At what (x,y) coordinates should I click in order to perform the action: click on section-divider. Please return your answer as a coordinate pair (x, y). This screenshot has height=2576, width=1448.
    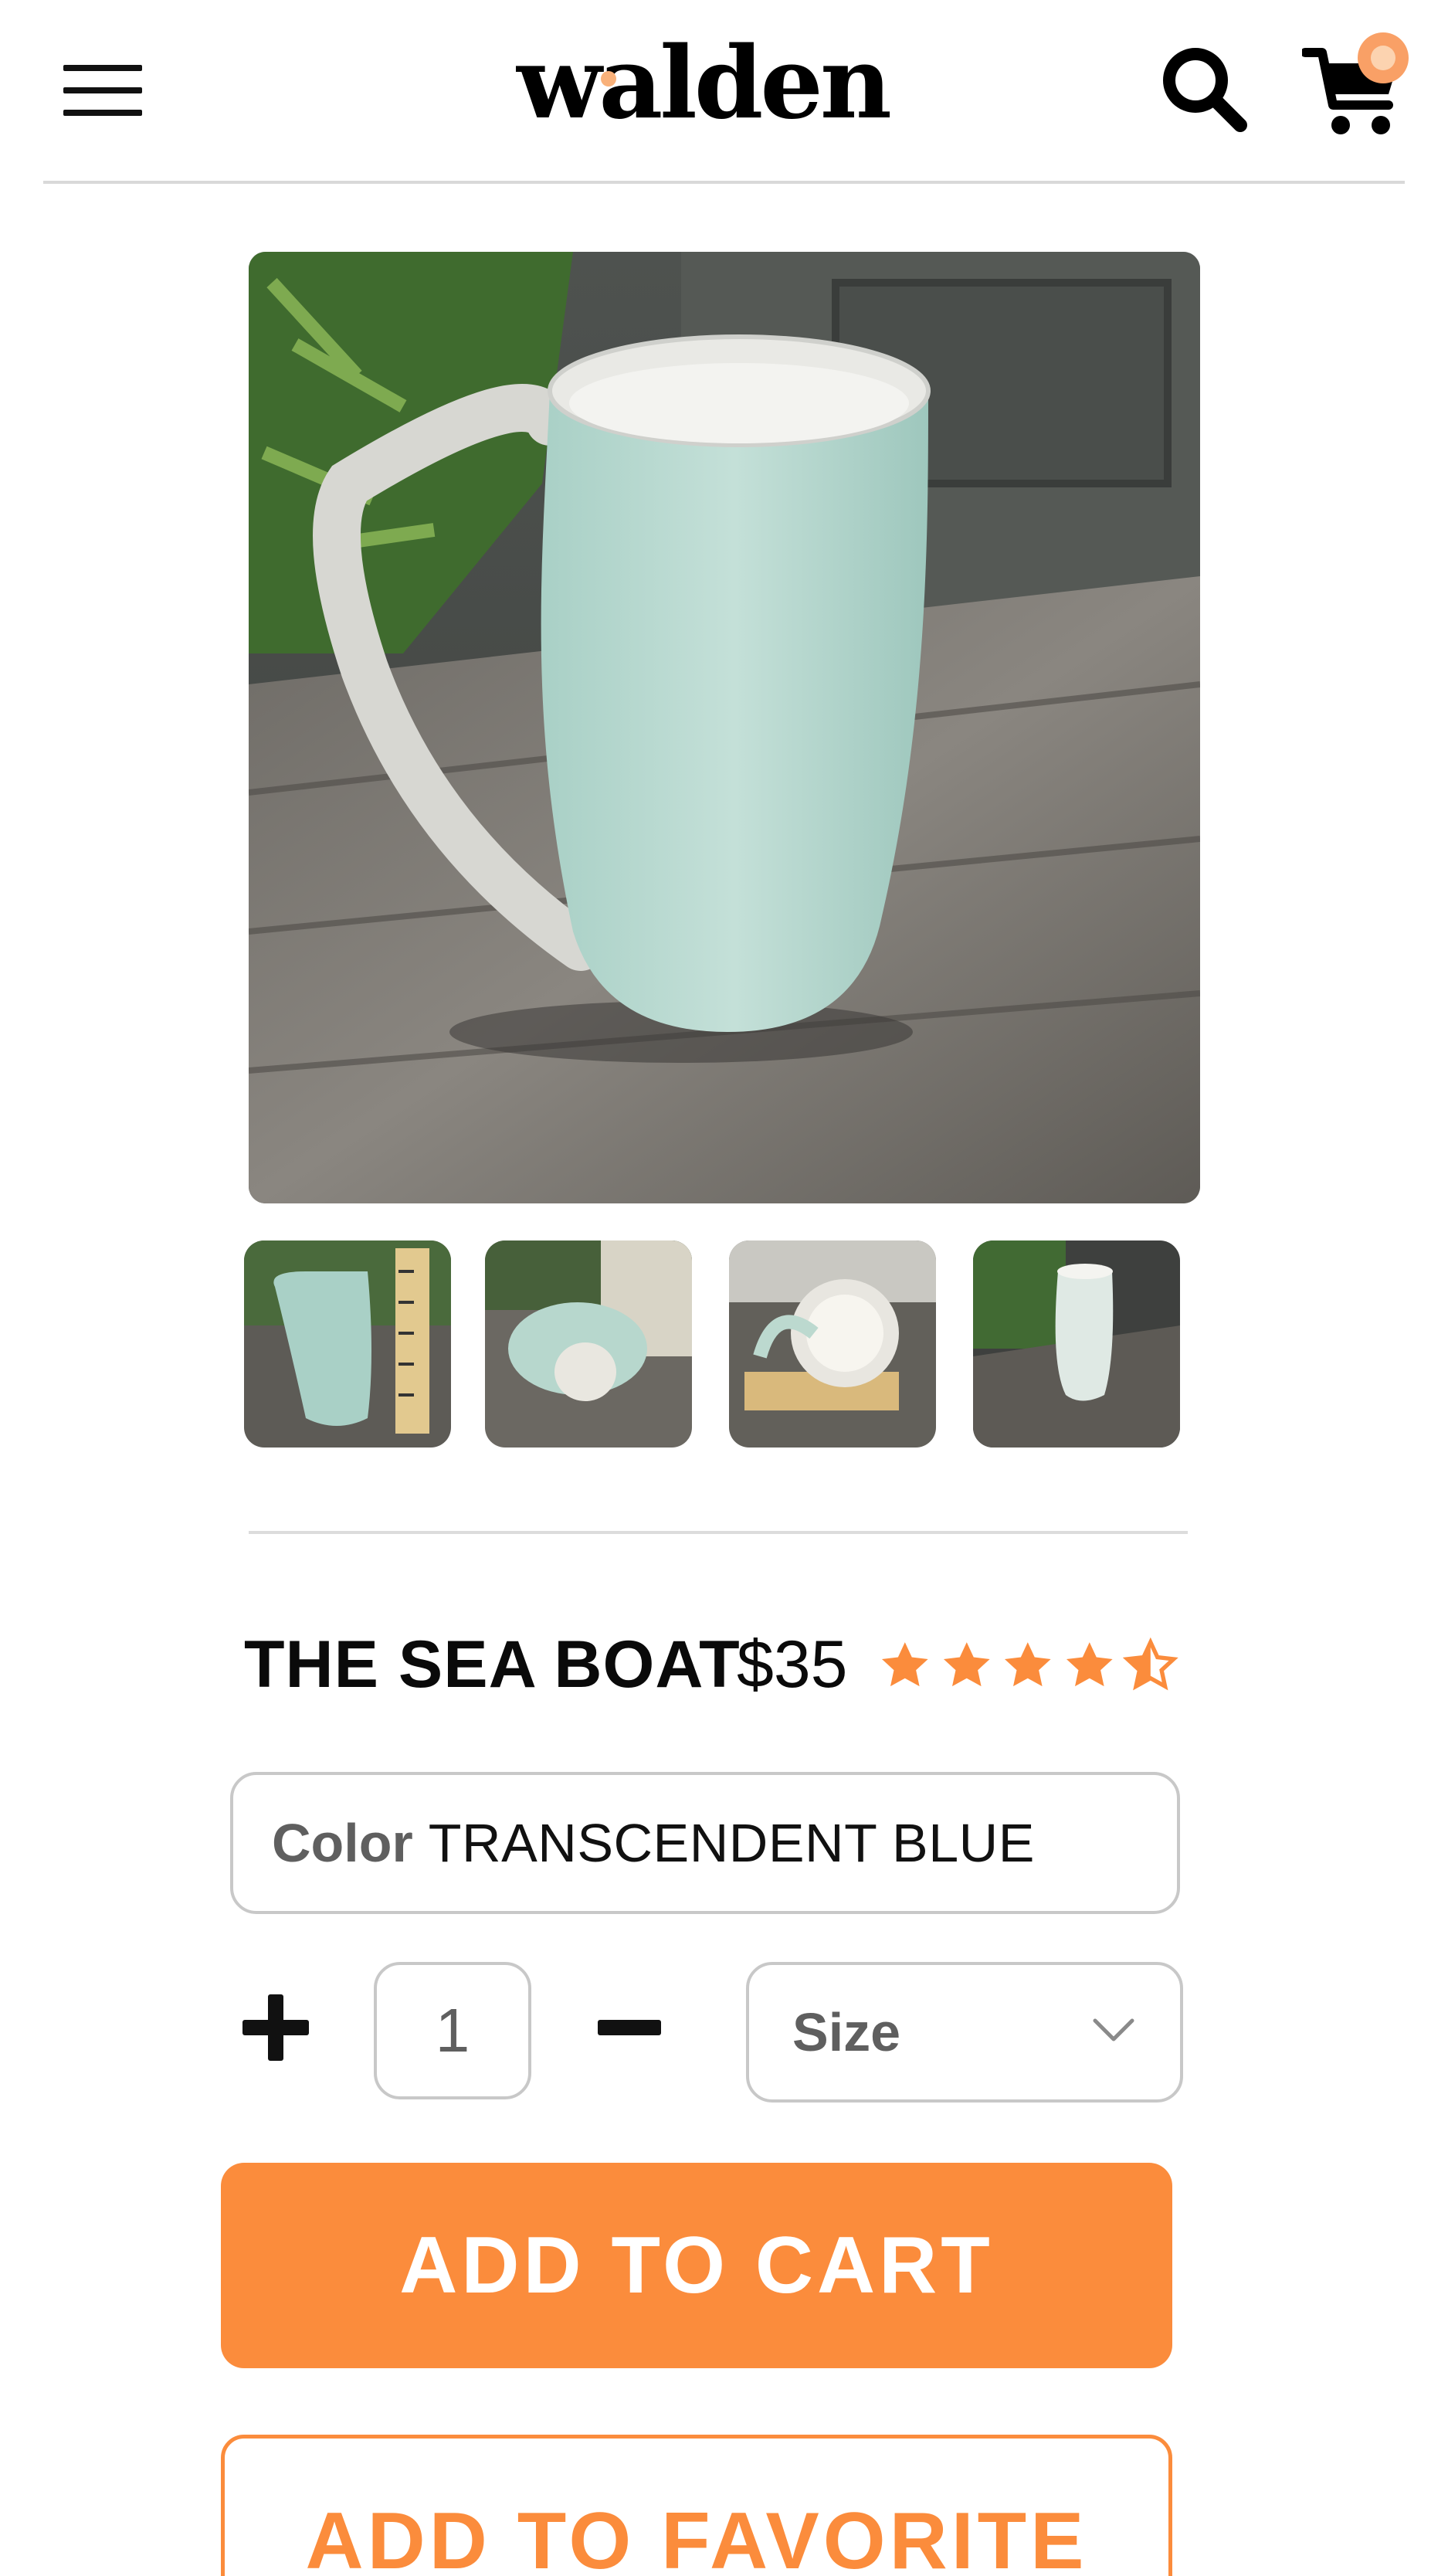
    Looking at the image, I should click on (718, 1532).